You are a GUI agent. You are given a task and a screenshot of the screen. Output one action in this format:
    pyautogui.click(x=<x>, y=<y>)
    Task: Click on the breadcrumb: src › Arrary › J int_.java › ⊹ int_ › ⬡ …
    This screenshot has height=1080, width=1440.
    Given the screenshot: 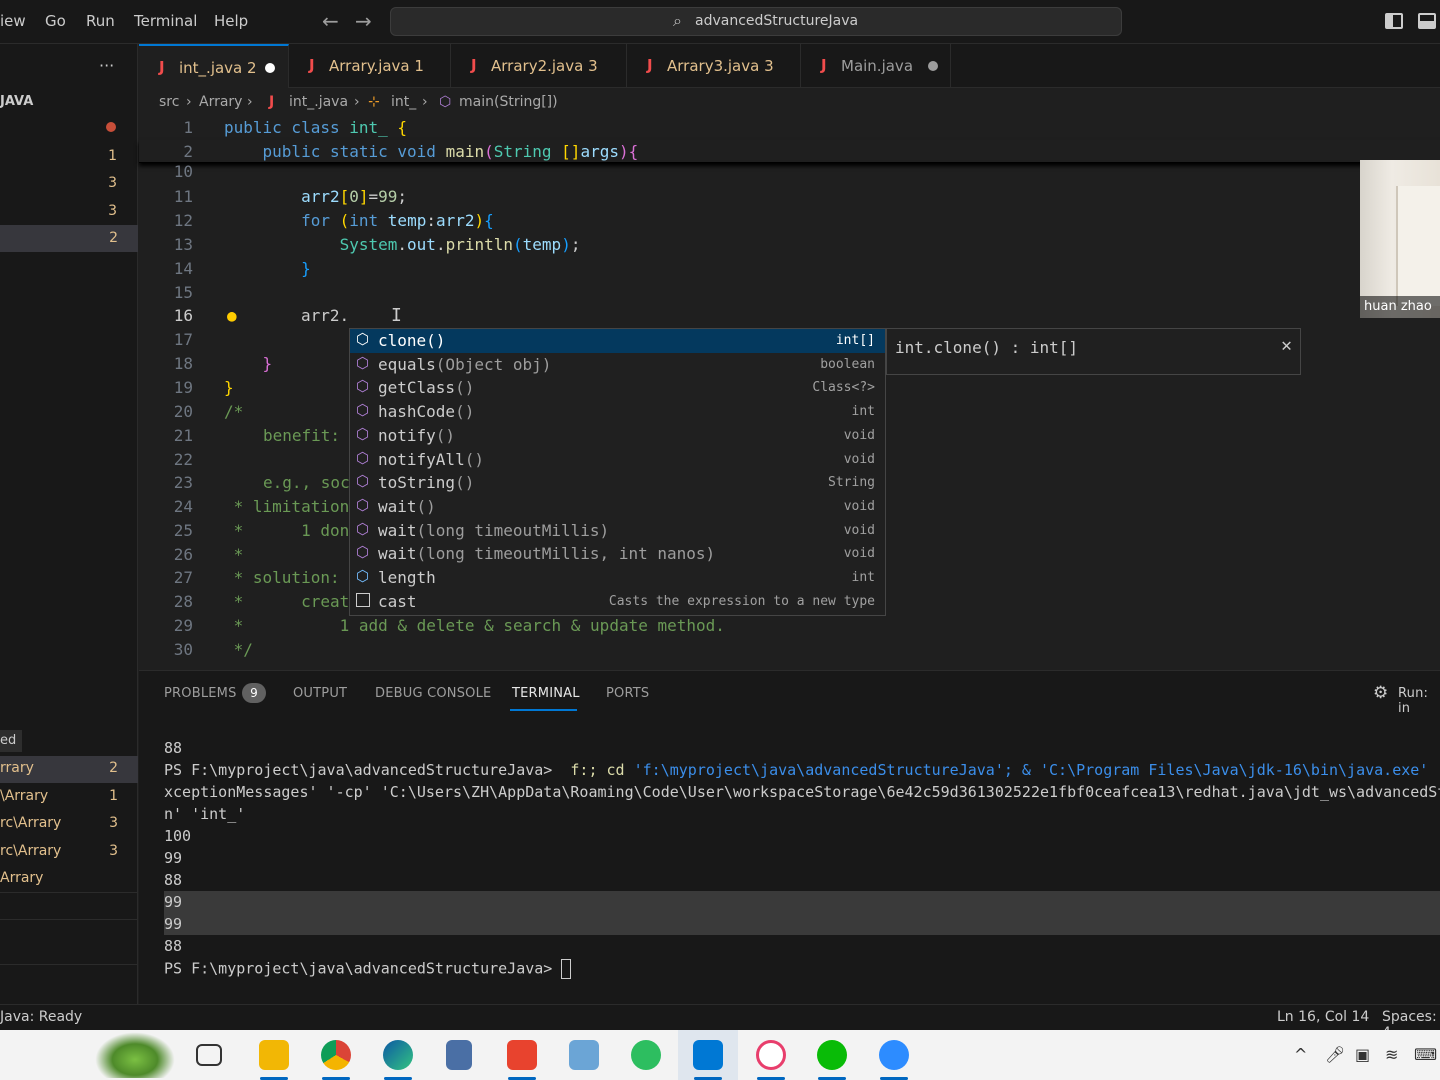 What is the action you would take?
    pyautogui.click(x=789, y=102)
    